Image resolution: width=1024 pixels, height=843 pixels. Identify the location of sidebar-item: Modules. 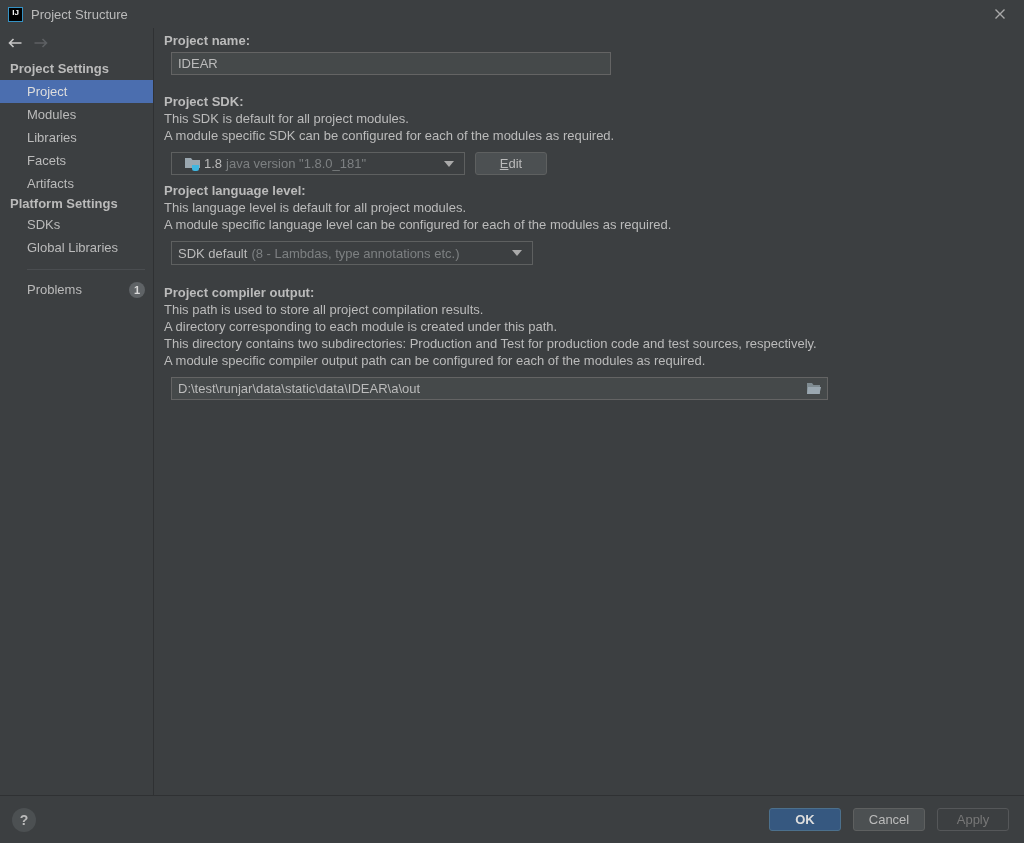
(76, 114).